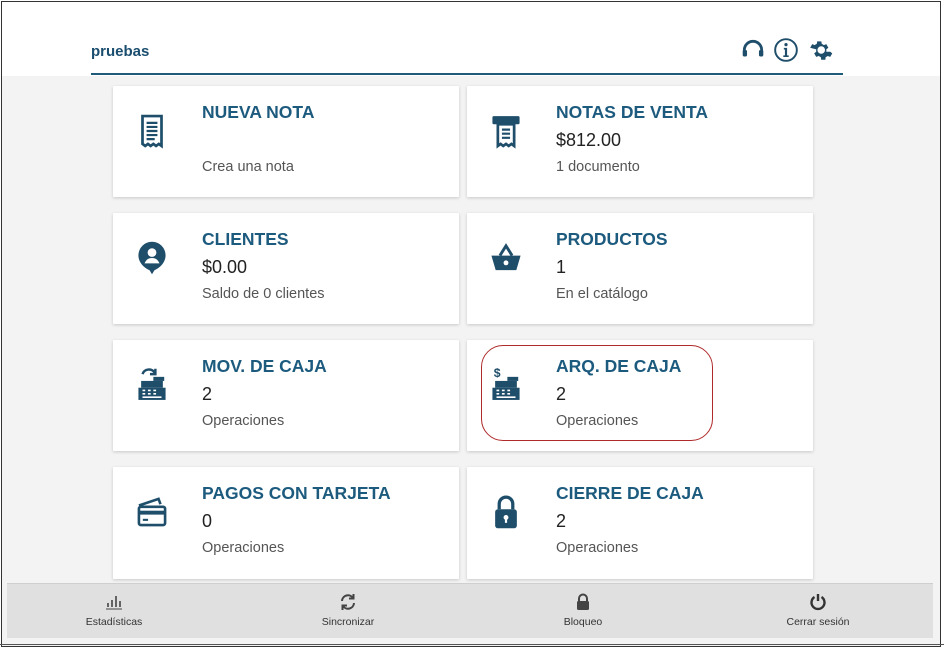 This screenshot has width=944, height=650. What do you see at coordinates (286, 395) in the screenshot?
I see `card-mov-de-caja: MOV. DE CAJA 2 Operaciones` at bounding box center [286, 395].